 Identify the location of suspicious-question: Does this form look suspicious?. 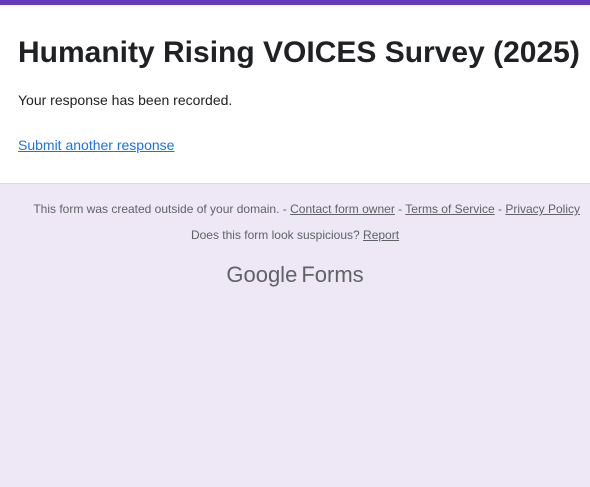
(275, 235).